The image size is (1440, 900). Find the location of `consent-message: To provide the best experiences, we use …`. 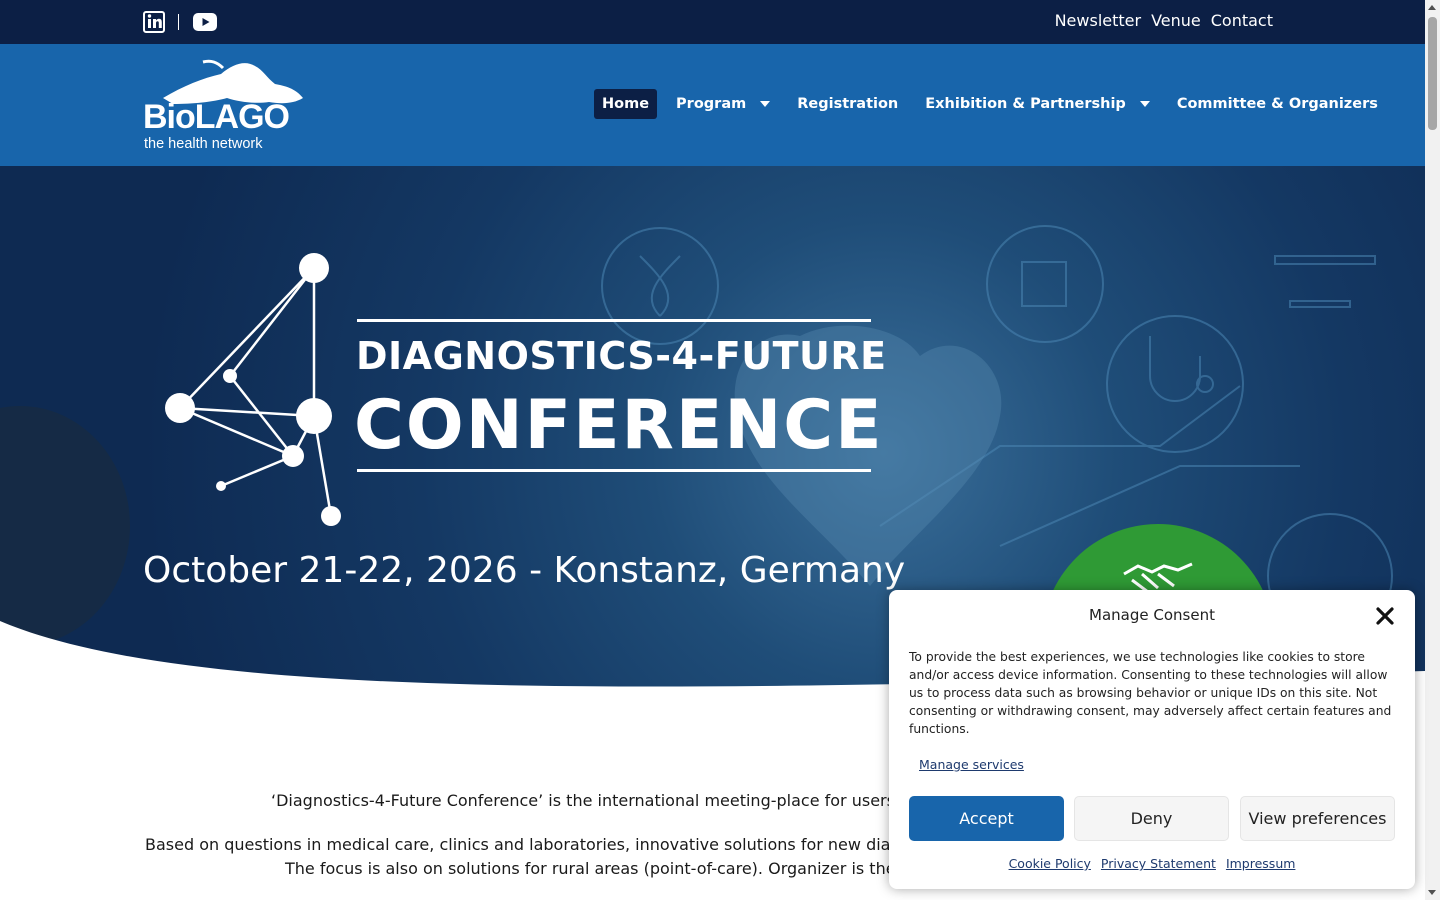

consent-message: To provide the best experiences, we use … is located at coordinates (1150, 693).